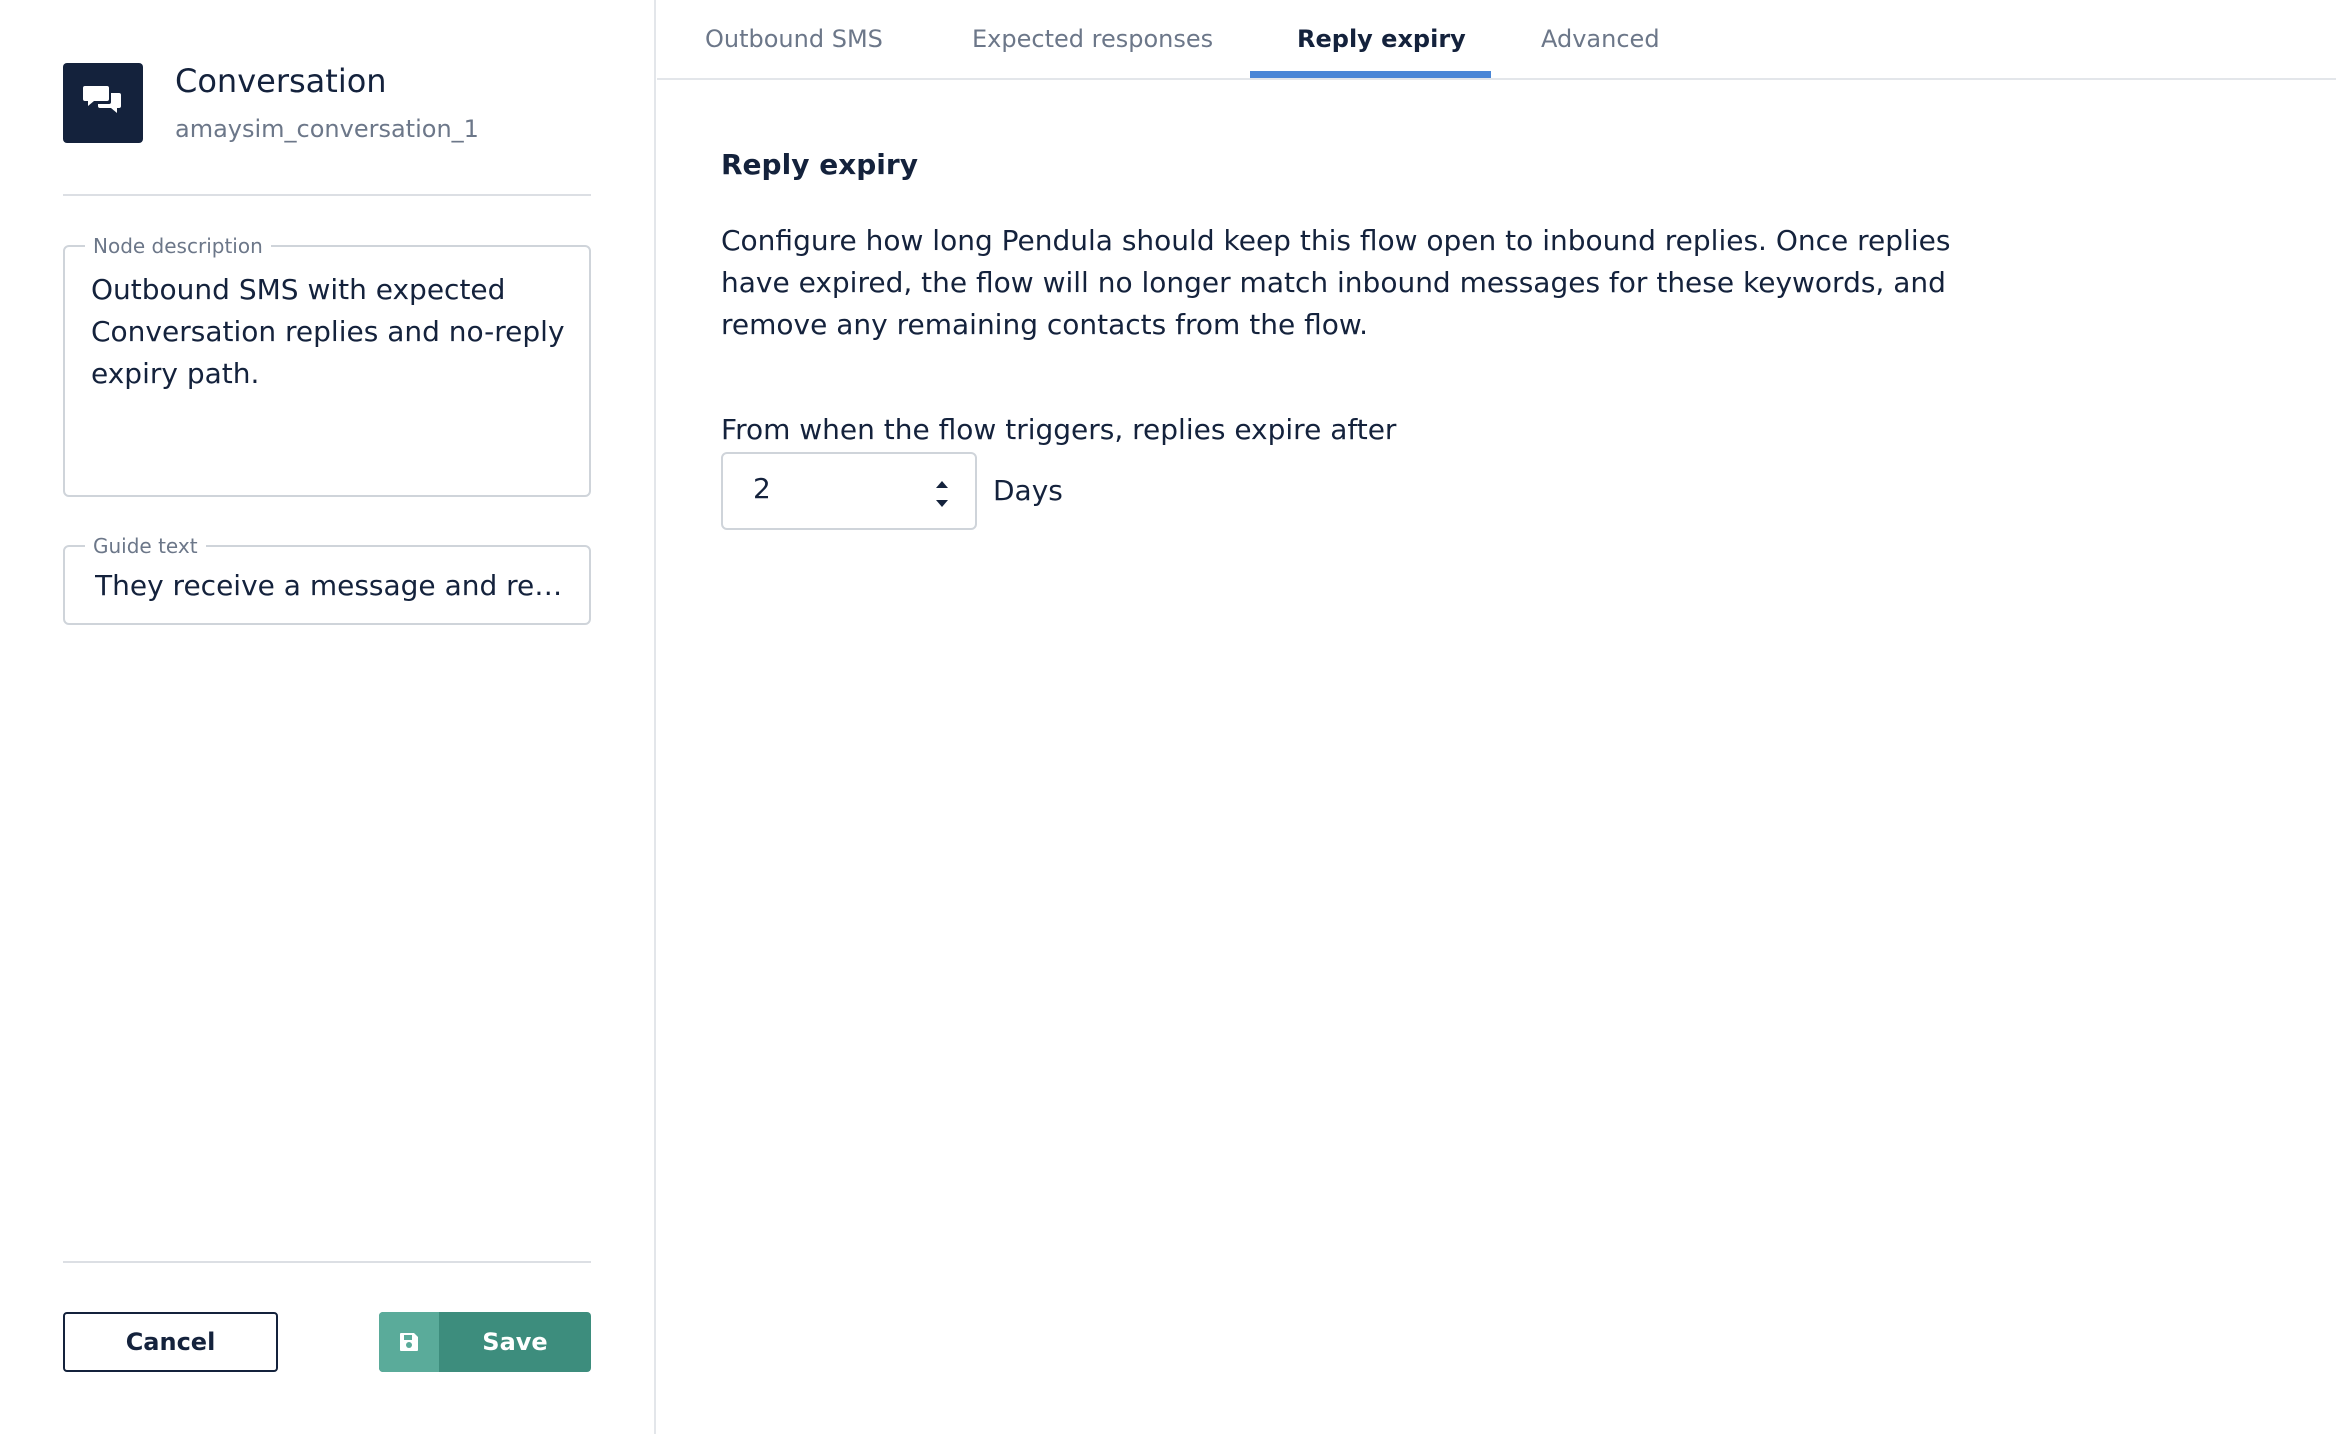 Image resolution: width=2336 pixels, height=1434 pixels. Describe the element at coordinates (849, 491) in the screenshot. I see `expiry-days-stepper: 2` at that location.